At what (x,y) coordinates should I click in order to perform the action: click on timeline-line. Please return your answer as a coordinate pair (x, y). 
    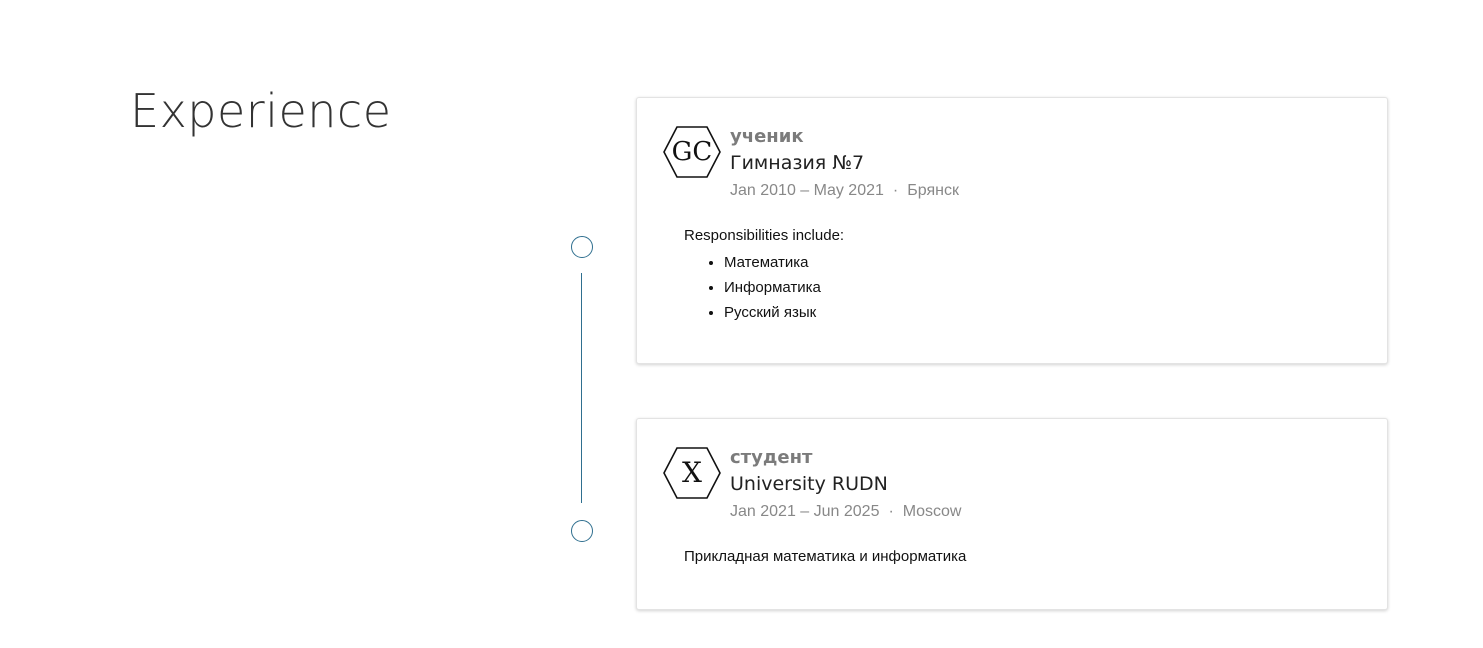
    Looking at the image, I should click on (581, 388).